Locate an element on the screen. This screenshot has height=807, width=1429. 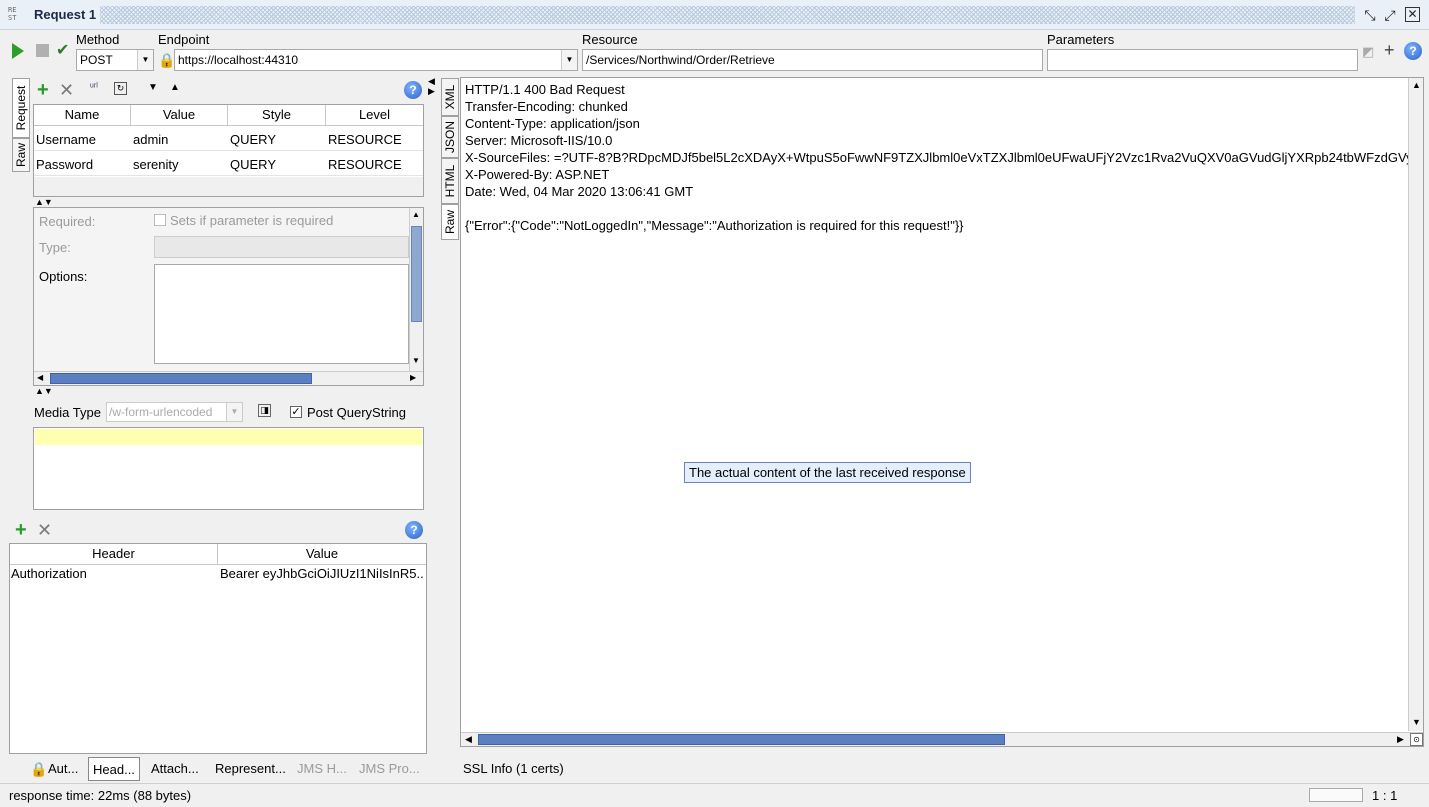
title-bar: RE ST Request 1 ⤡ ⤢ ✕ is located at coordinates (714, 15).